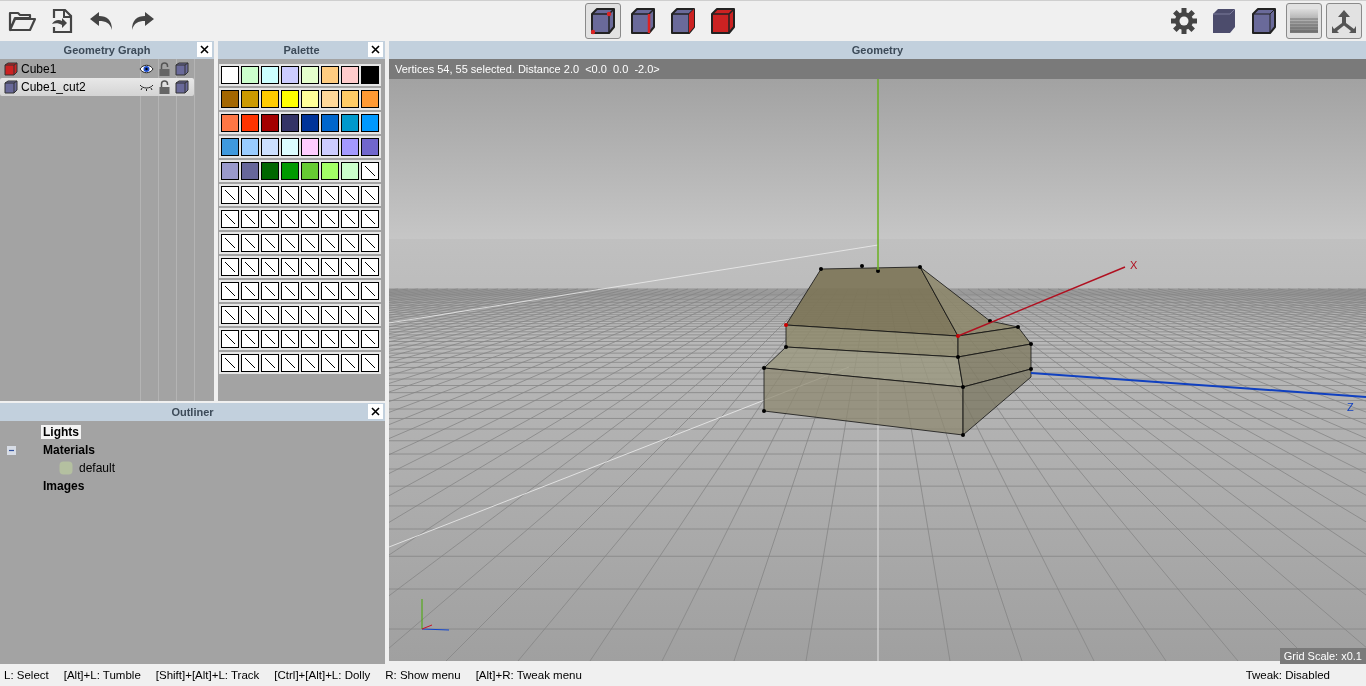 Image resolution: width=1366 pixels, height=686 pixels. I want to click on closed-eye-icon, so click(146, 87).